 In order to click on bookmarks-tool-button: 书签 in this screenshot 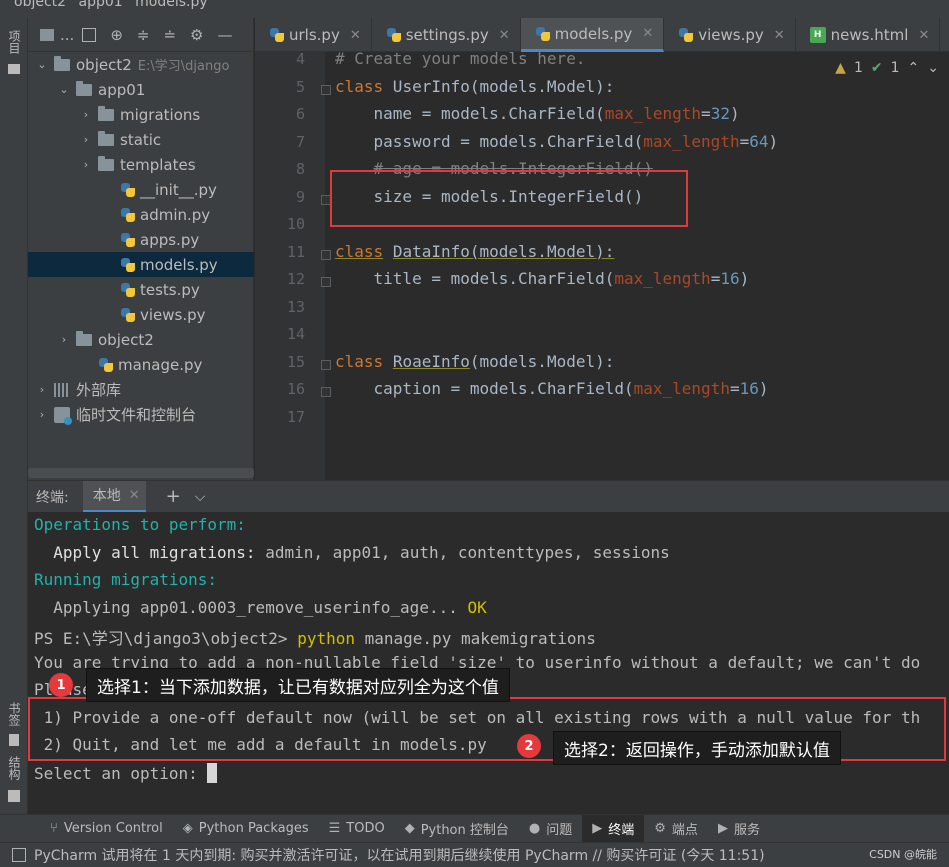, I will do `click(14, 714)`.